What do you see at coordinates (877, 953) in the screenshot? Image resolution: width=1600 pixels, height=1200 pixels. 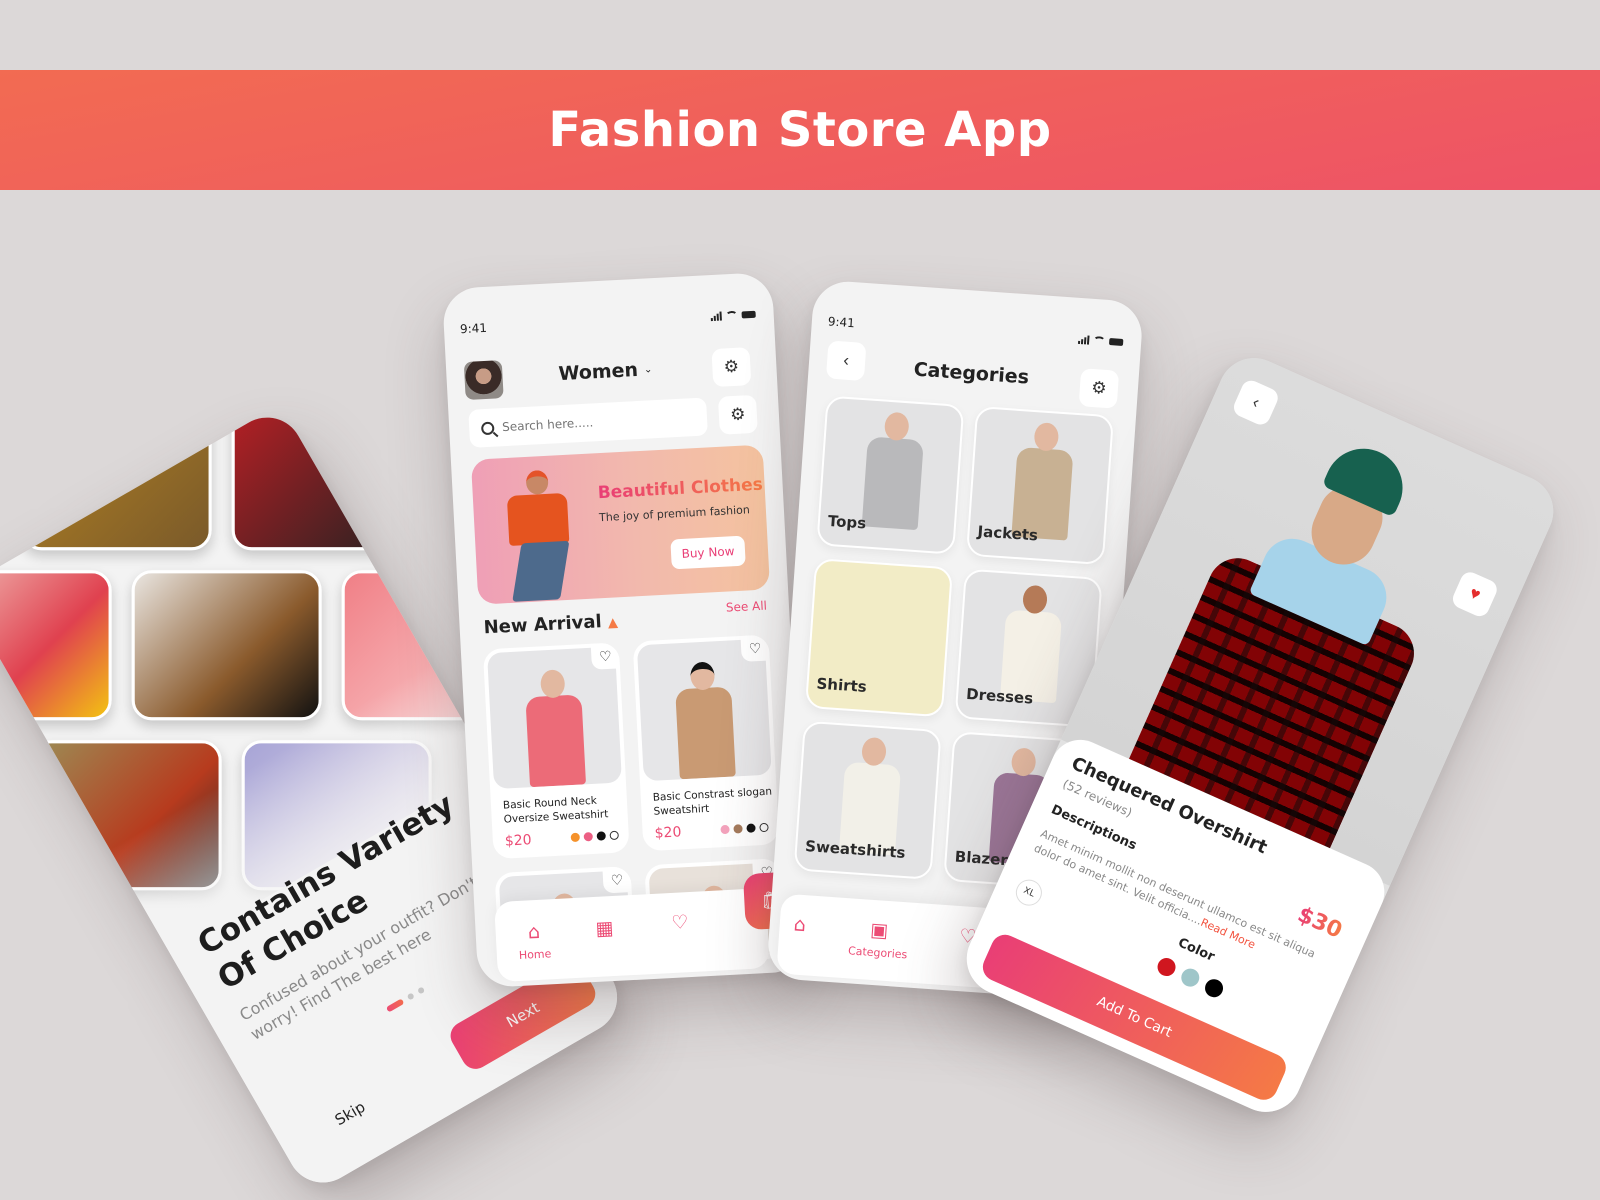 I see `nav-categories-label: Categories` at bounding box center [877, 953].